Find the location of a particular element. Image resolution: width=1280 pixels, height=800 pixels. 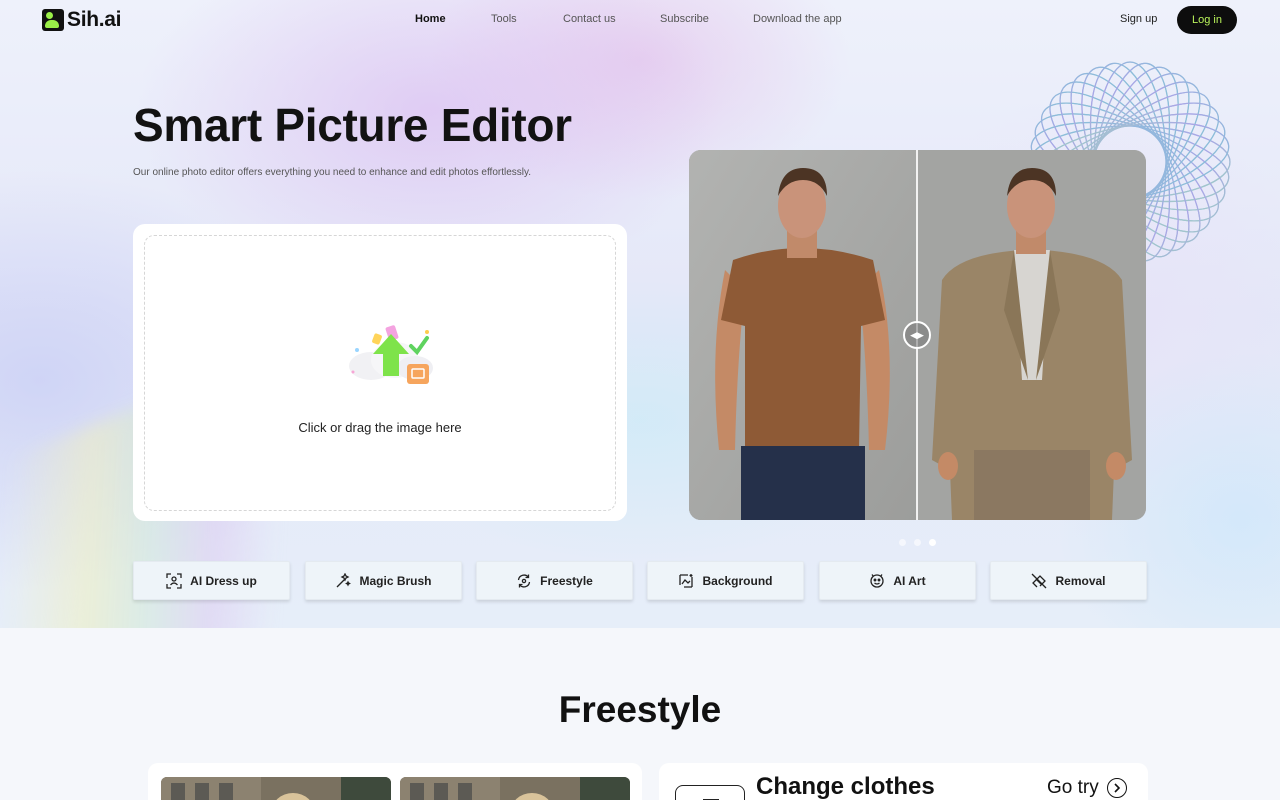

tool-label: Freestyle is located at coordinates (566, 580).